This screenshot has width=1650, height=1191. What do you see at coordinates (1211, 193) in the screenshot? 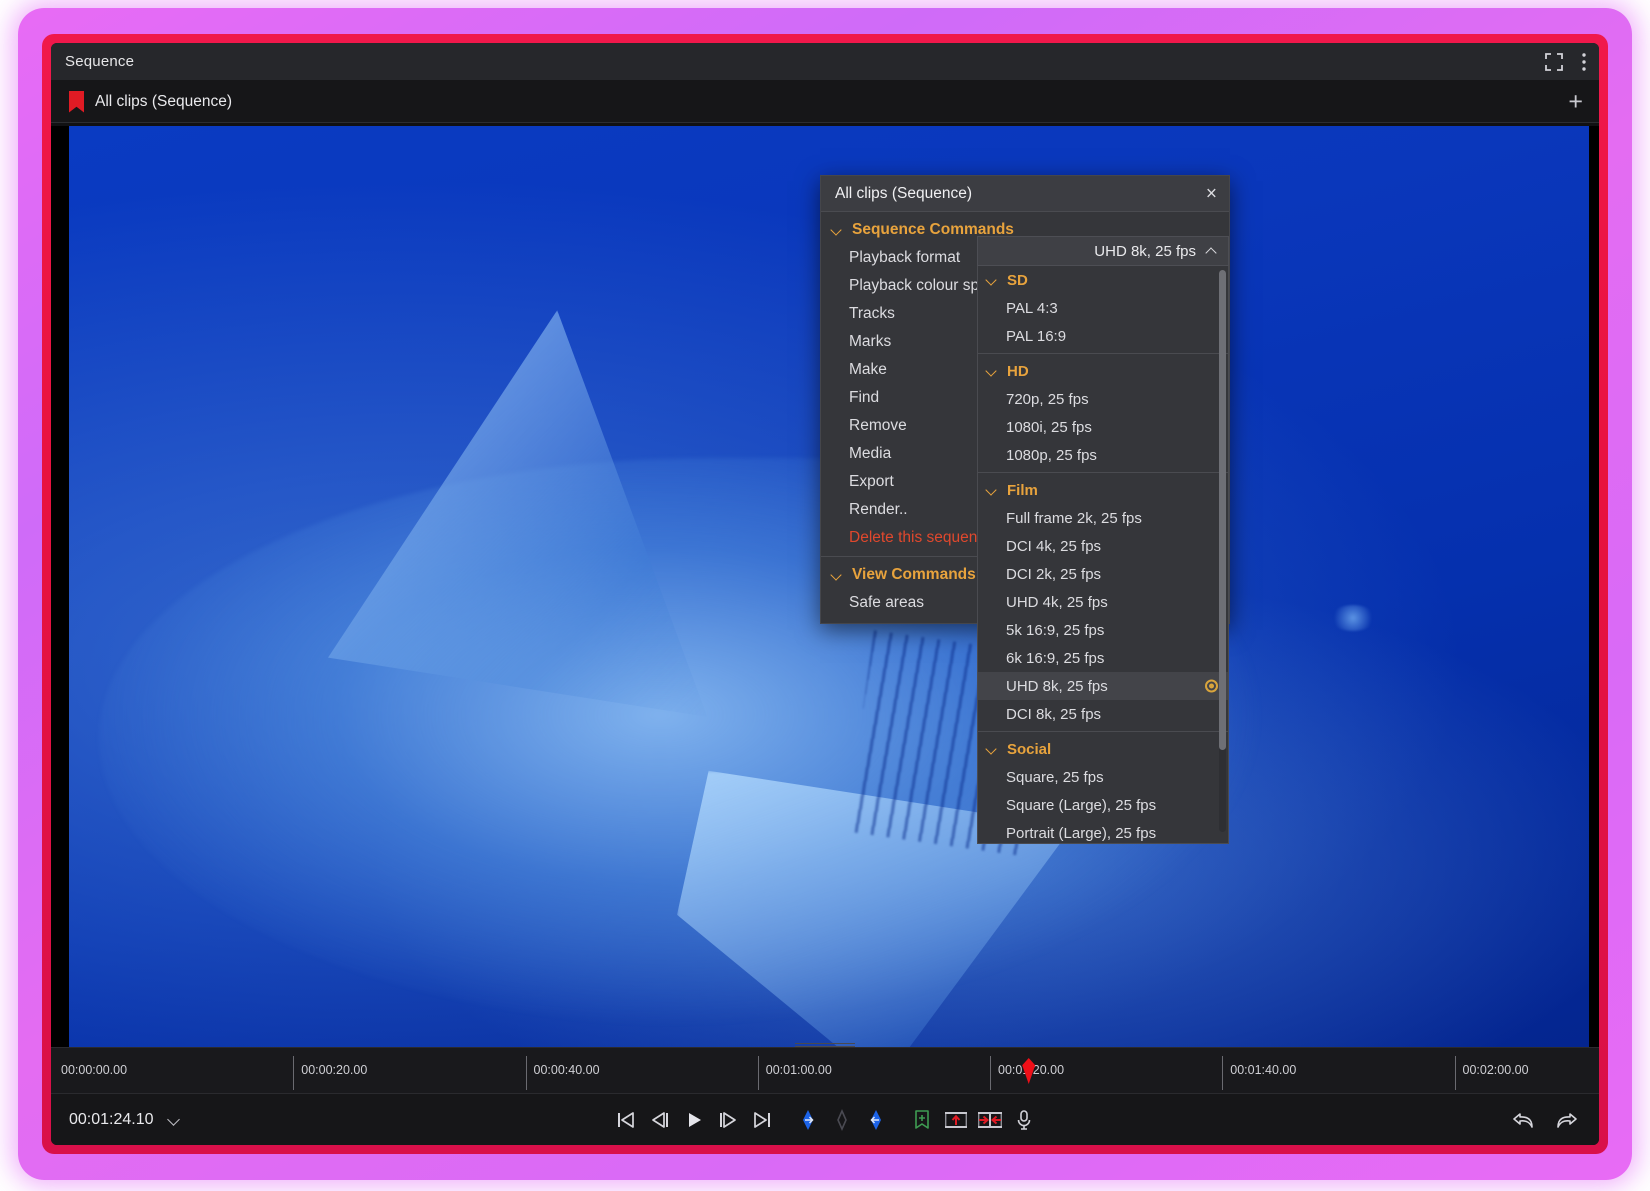
I see `close-icon: ×` at bounding box center [1211, 193].